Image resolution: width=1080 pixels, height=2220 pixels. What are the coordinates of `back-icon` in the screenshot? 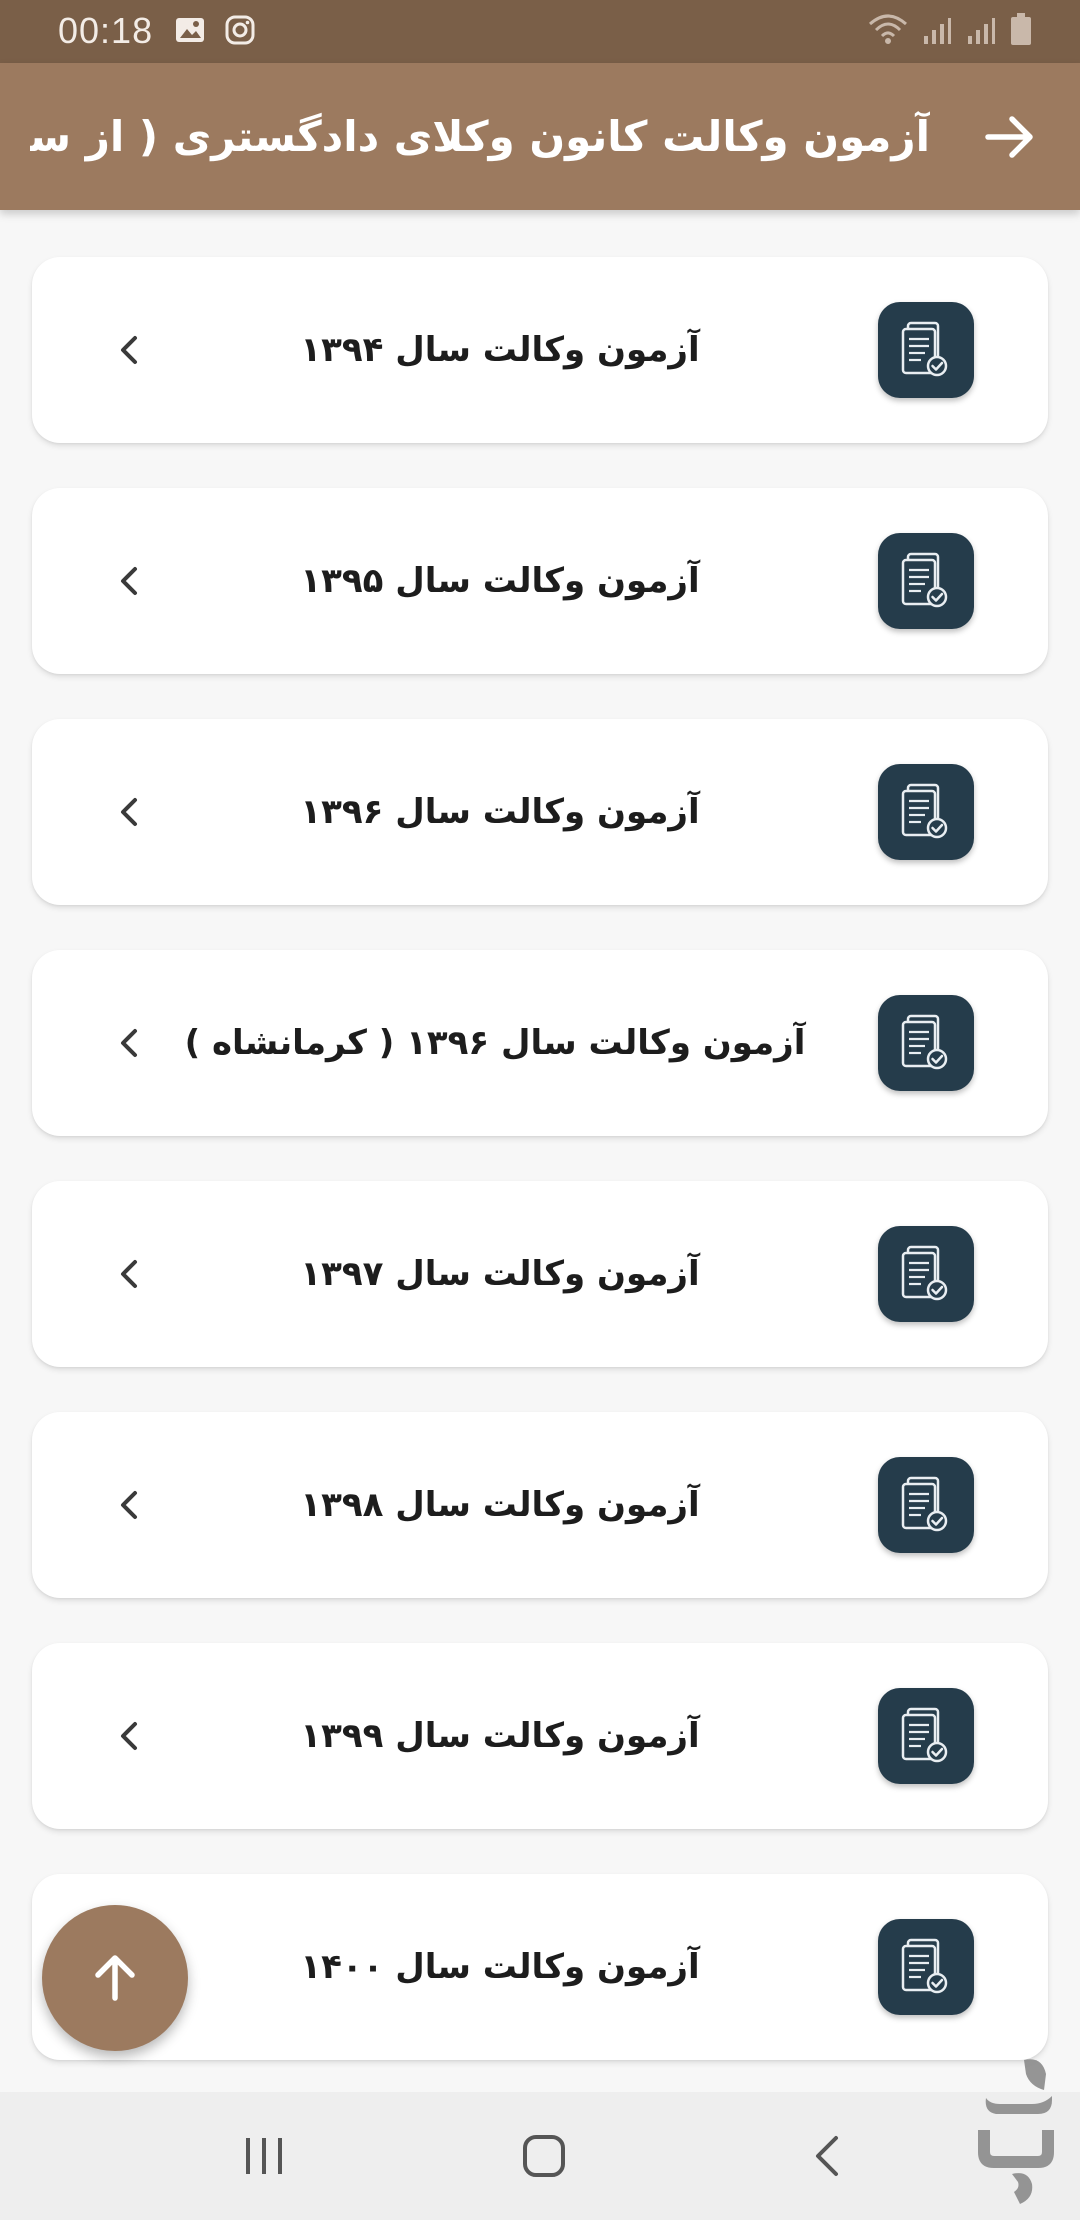 It's located at (827, 2156).